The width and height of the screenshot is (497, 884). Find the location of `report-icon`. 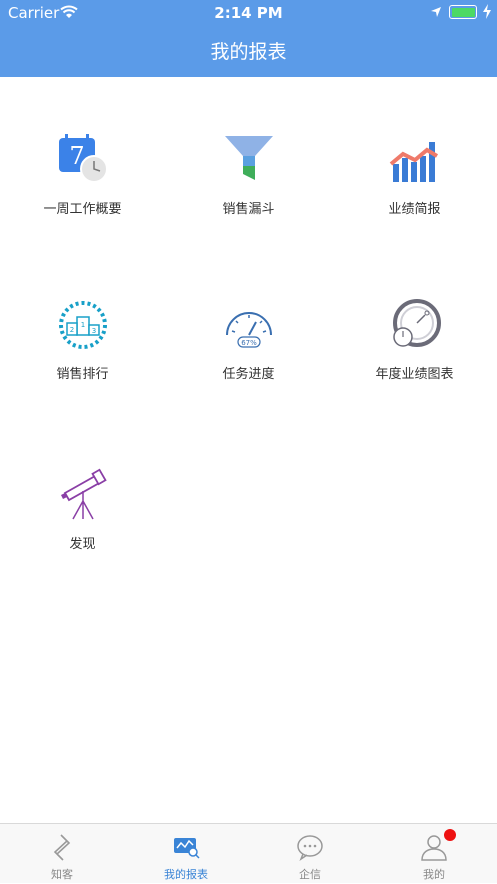

report-icon is located at coordinates (187, 848).